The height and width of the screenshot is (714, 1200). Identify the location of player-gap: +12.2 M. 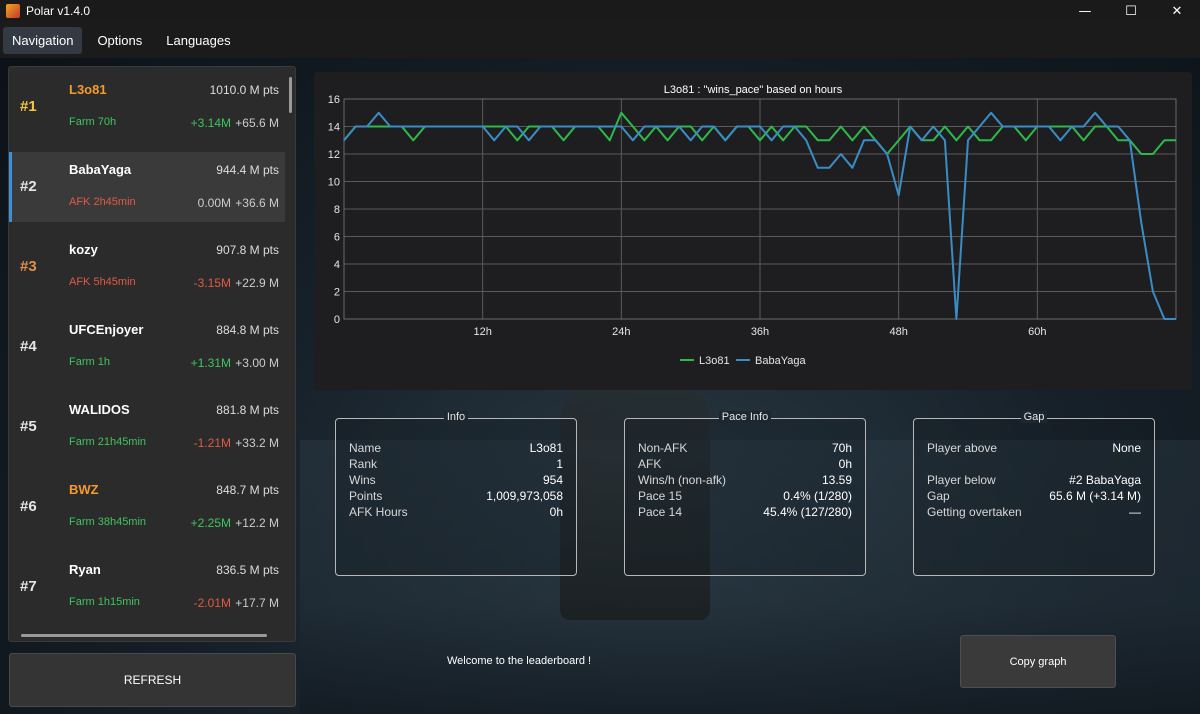
(257, 523).